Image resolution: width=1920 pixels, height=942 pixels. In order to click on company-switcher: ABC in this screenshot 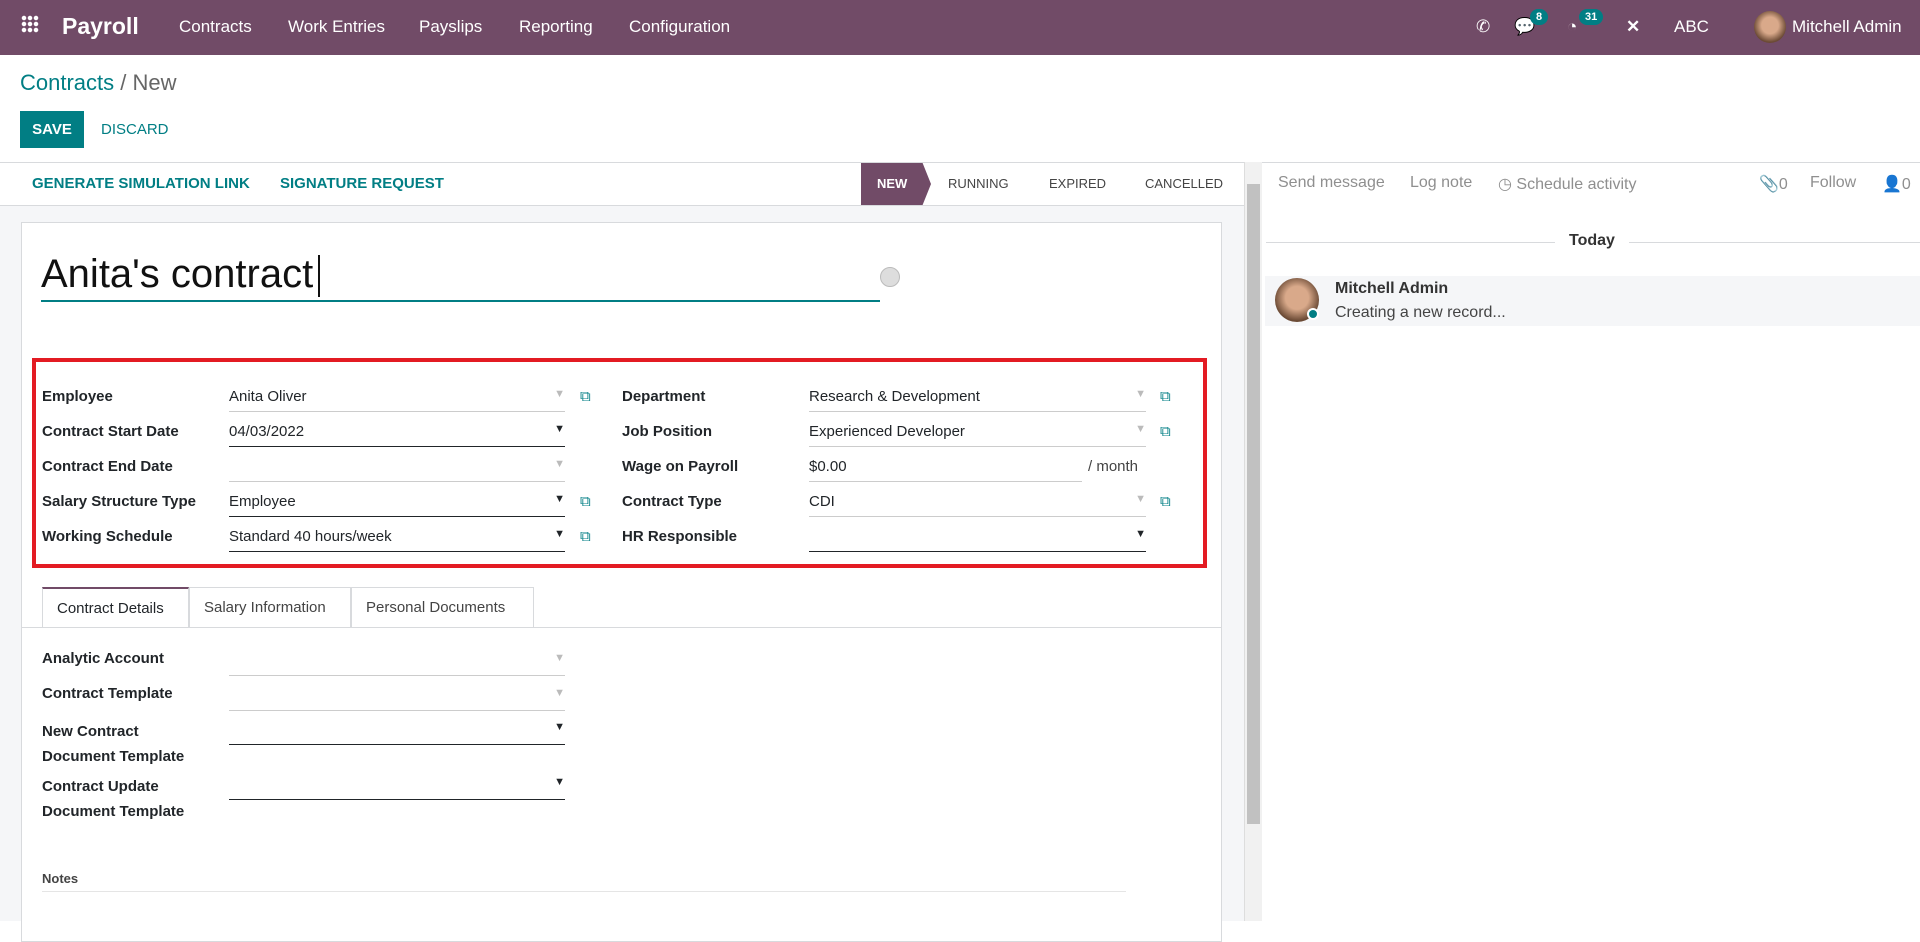, I will do `click(1691, 27)`.